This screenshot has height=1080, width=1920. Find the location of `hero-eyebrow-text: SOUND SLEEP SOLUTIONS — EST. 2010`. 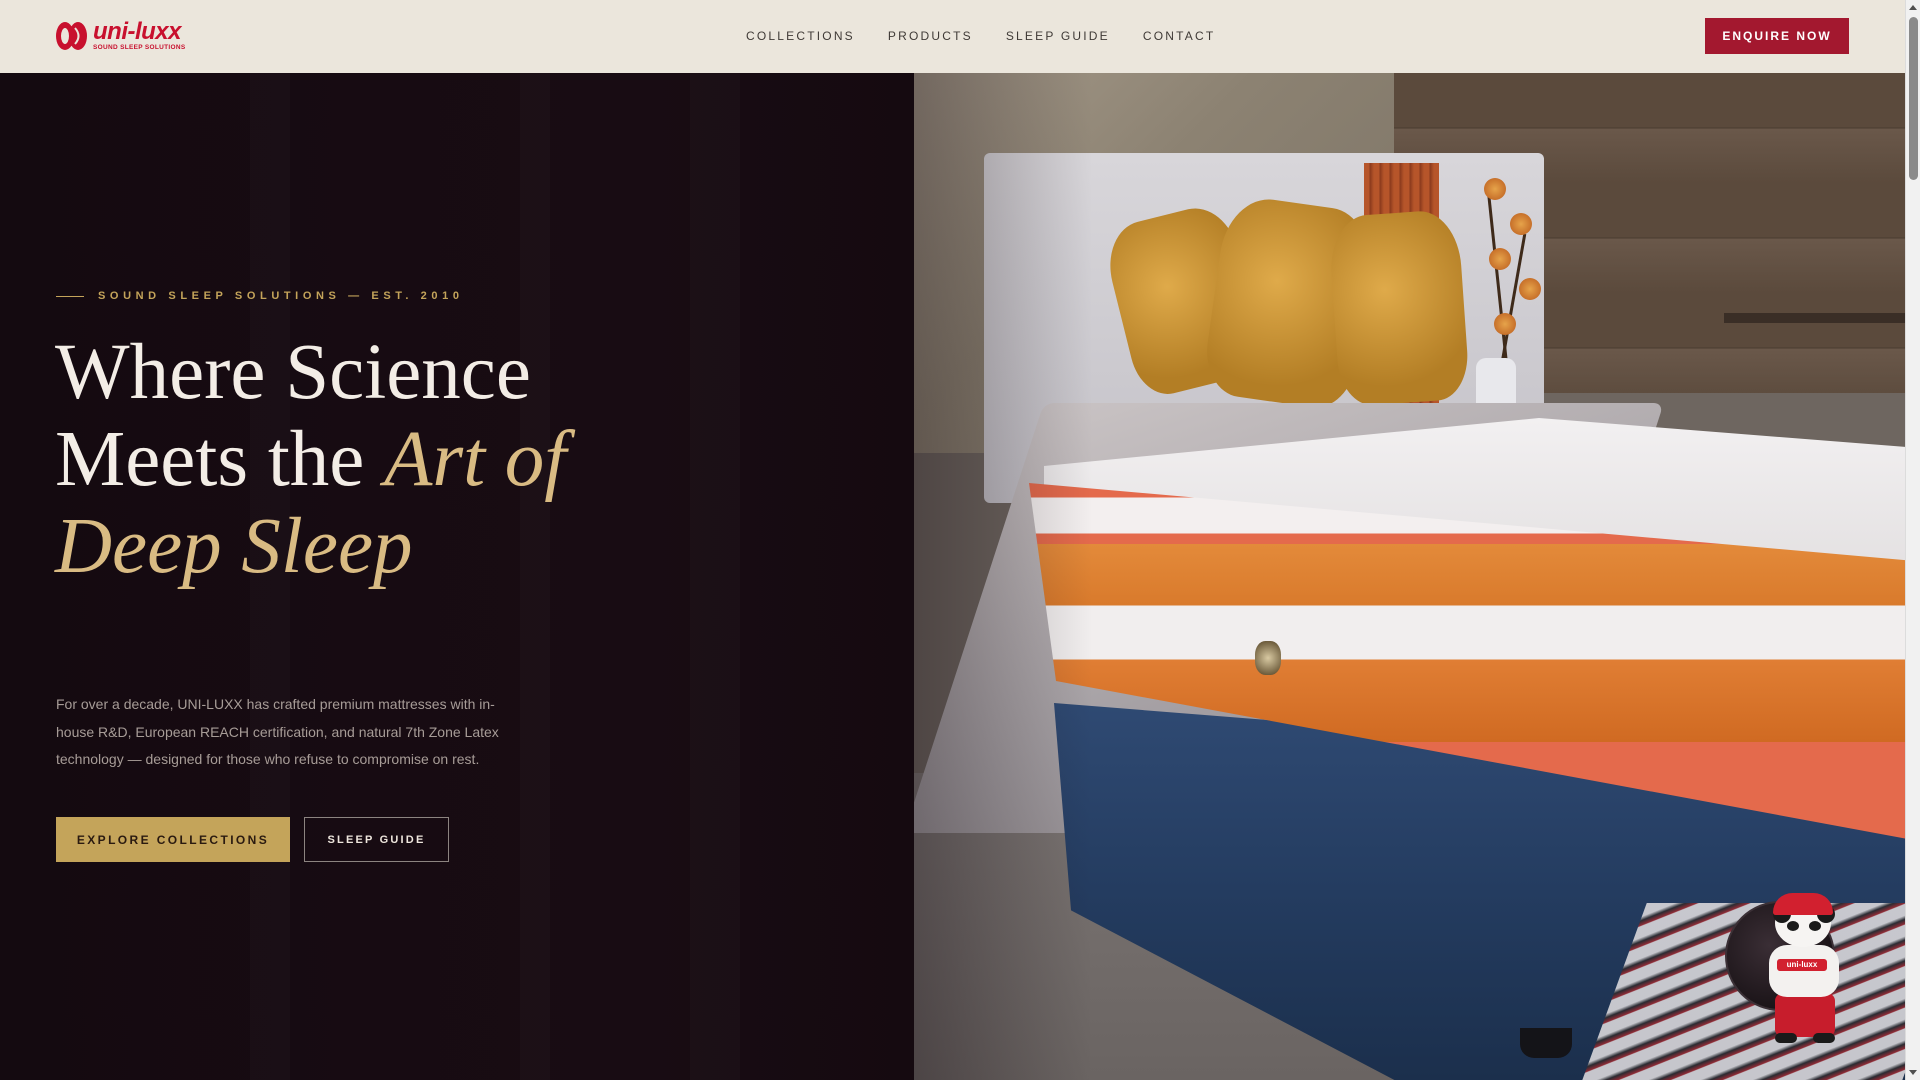

hero-eyebrow-text: SOUND SLEEP SOLUTIONS — EST. 2010 is located at coordinates (281, 296).